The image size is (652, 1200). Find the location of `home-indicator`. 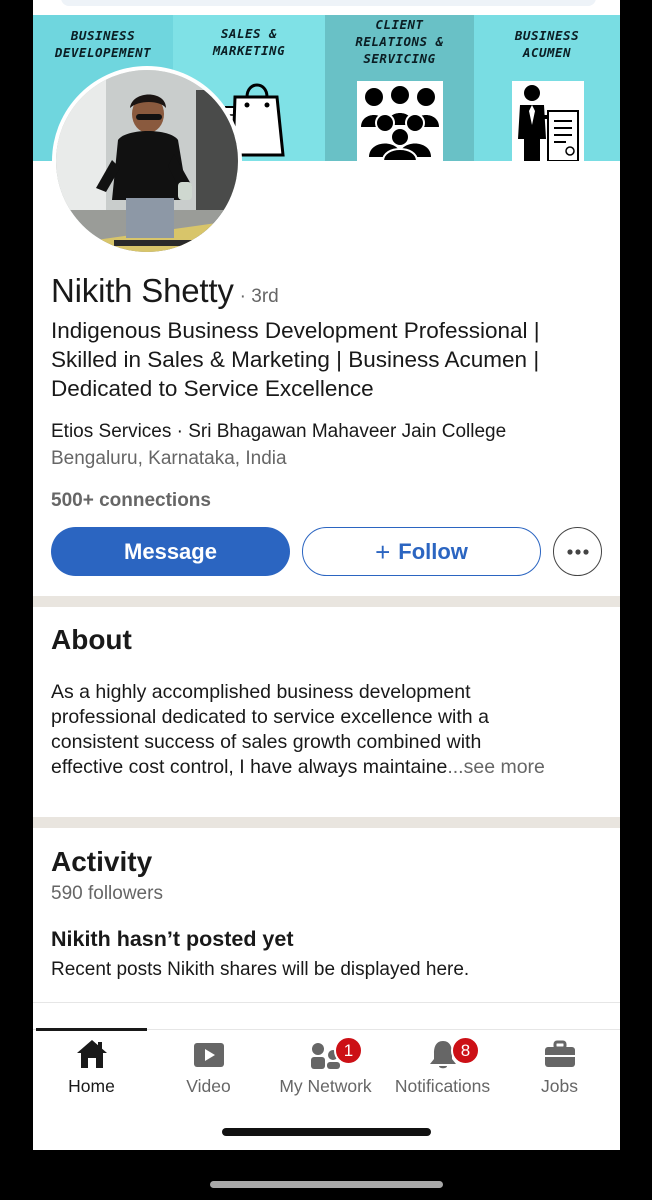

home-indicator is located at coordinates (326, 1132).